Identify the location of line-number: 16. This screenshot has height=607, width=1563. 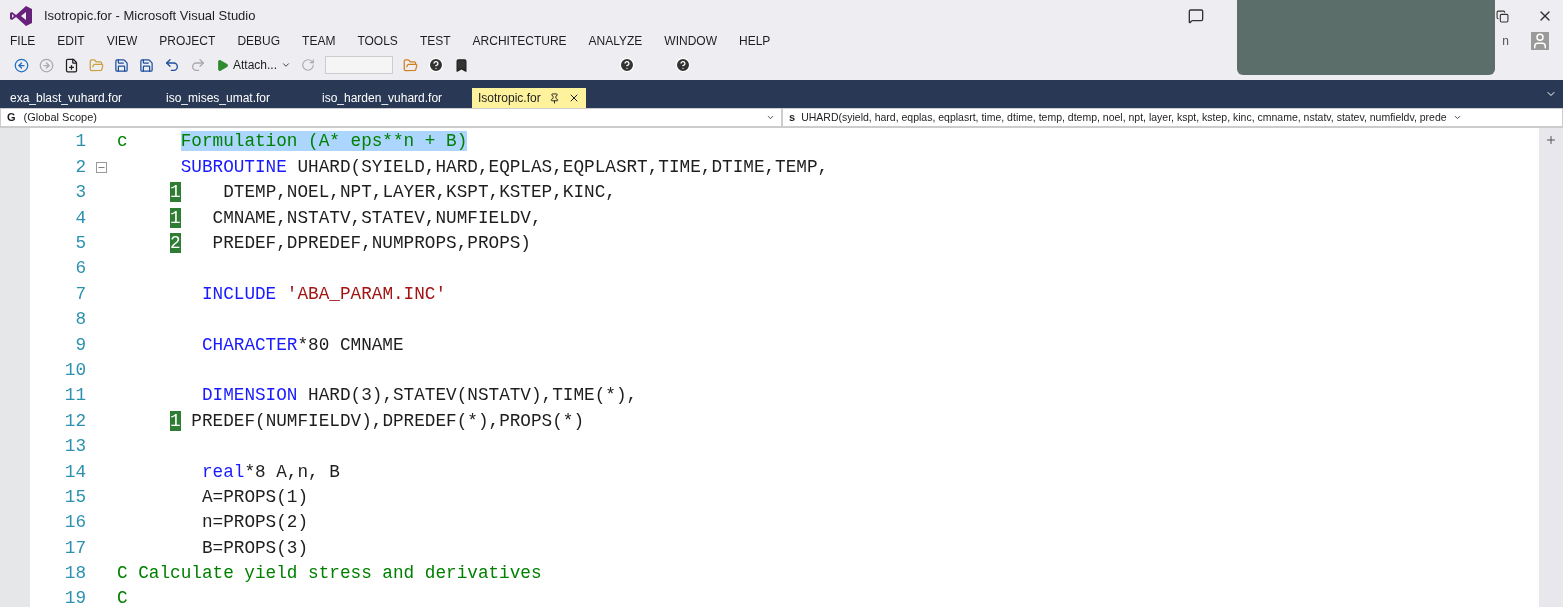
(74, 523).